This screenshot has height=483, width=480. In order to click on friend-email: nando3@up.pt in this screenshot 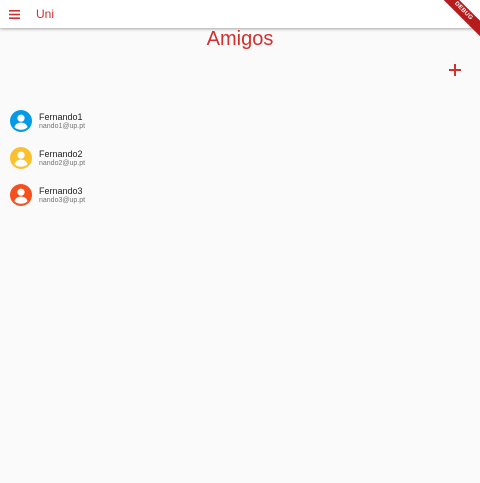, I will do `click(62, 200)`.